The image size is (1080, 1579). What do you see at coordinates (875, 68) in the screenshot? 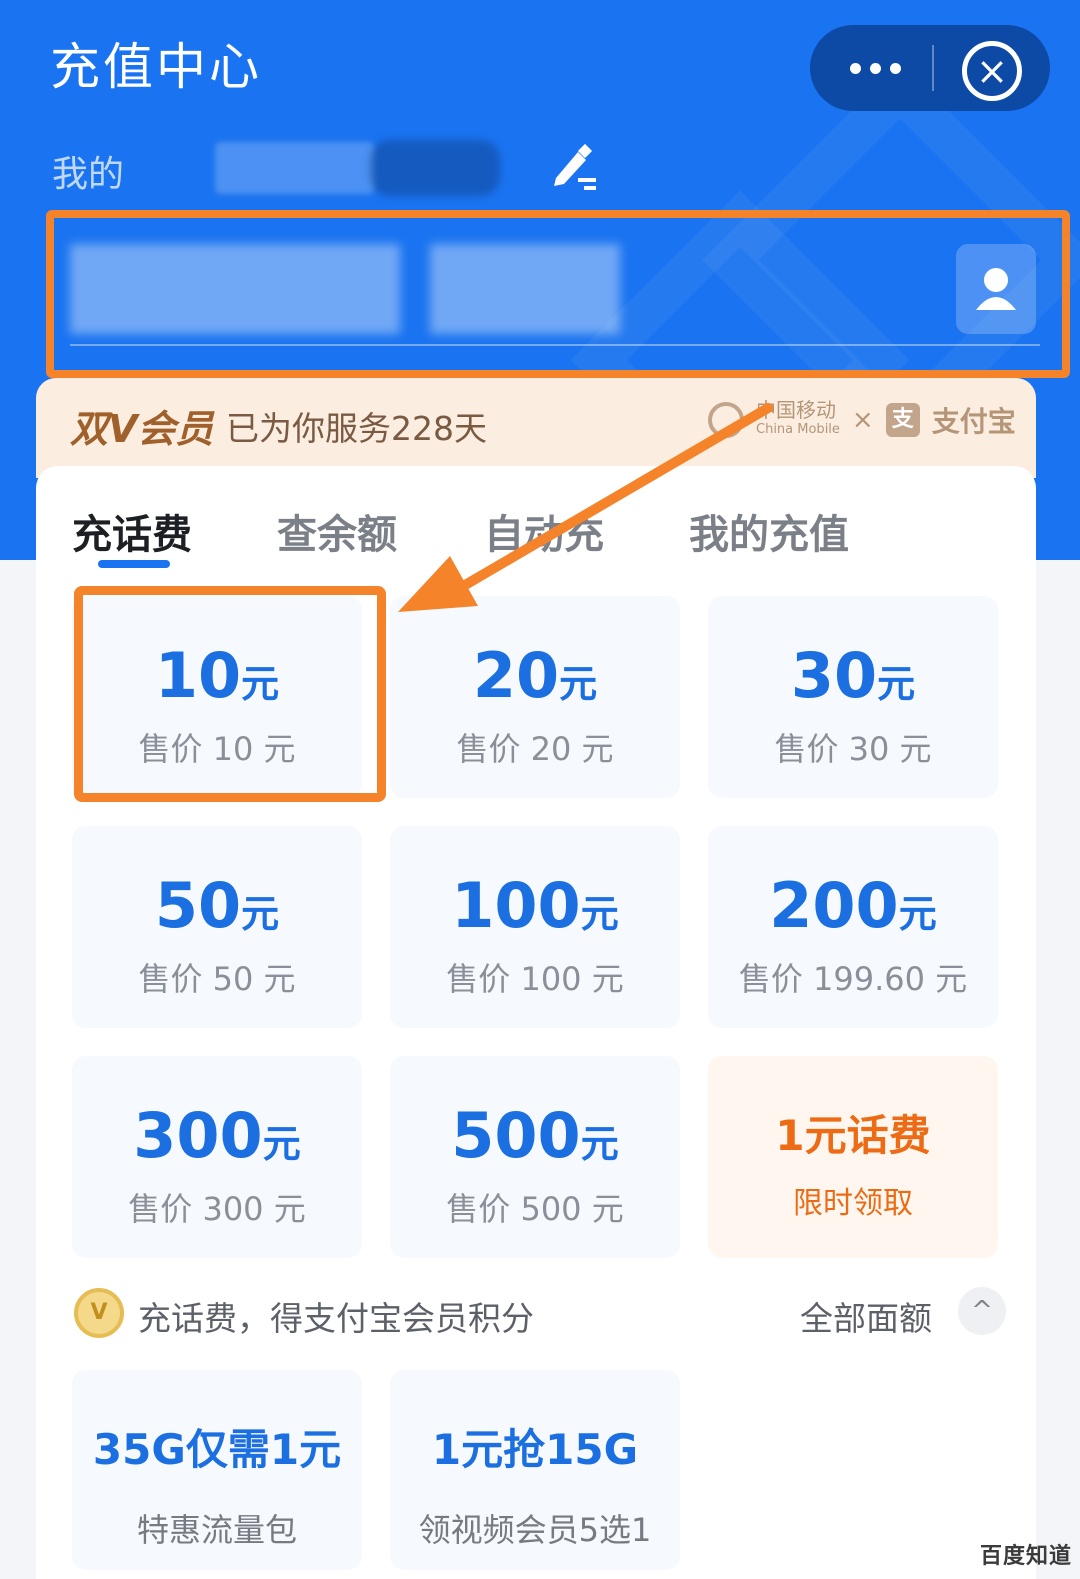
I see `more-dots-icon` at bounding box center [875, 68].